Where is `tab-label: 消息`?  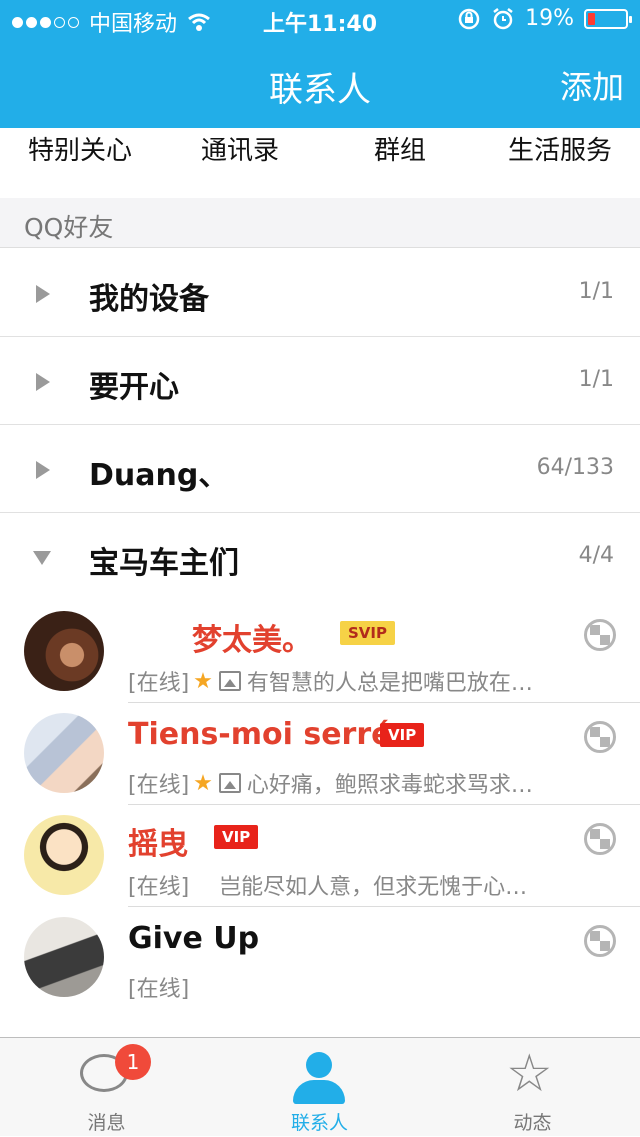
tab-label: 消息 is located at coordinates (106, 1123).